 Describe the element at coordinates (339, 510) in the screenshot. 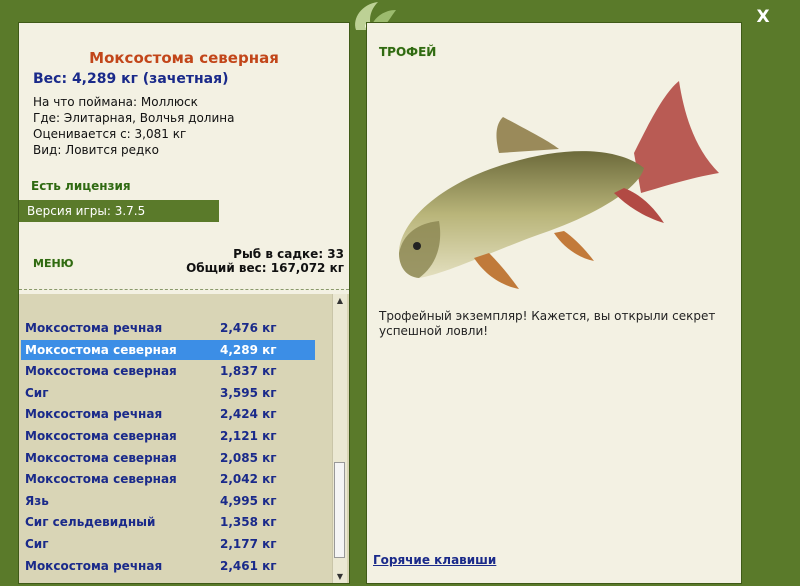

I see `scroll-thumb` at that location.